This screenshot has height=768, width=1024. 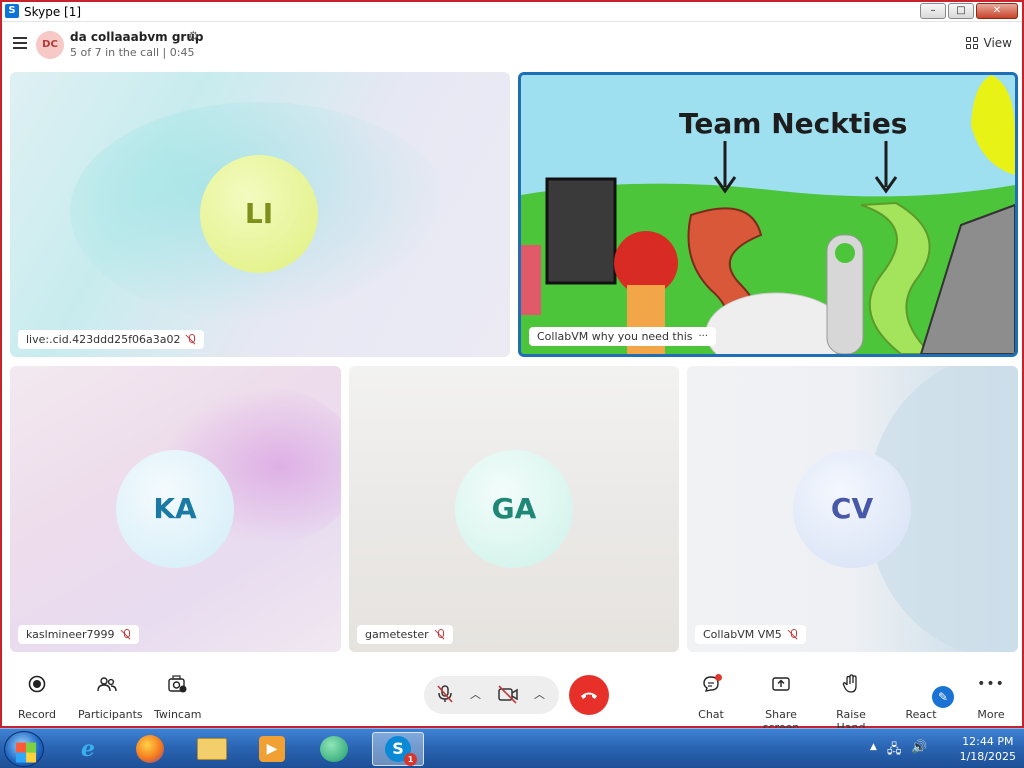 What do you see at coordinates (24, 749) in the screenshot?
I see `start-button: ■ ■ ■ ■` at bounding box center [24, 749].